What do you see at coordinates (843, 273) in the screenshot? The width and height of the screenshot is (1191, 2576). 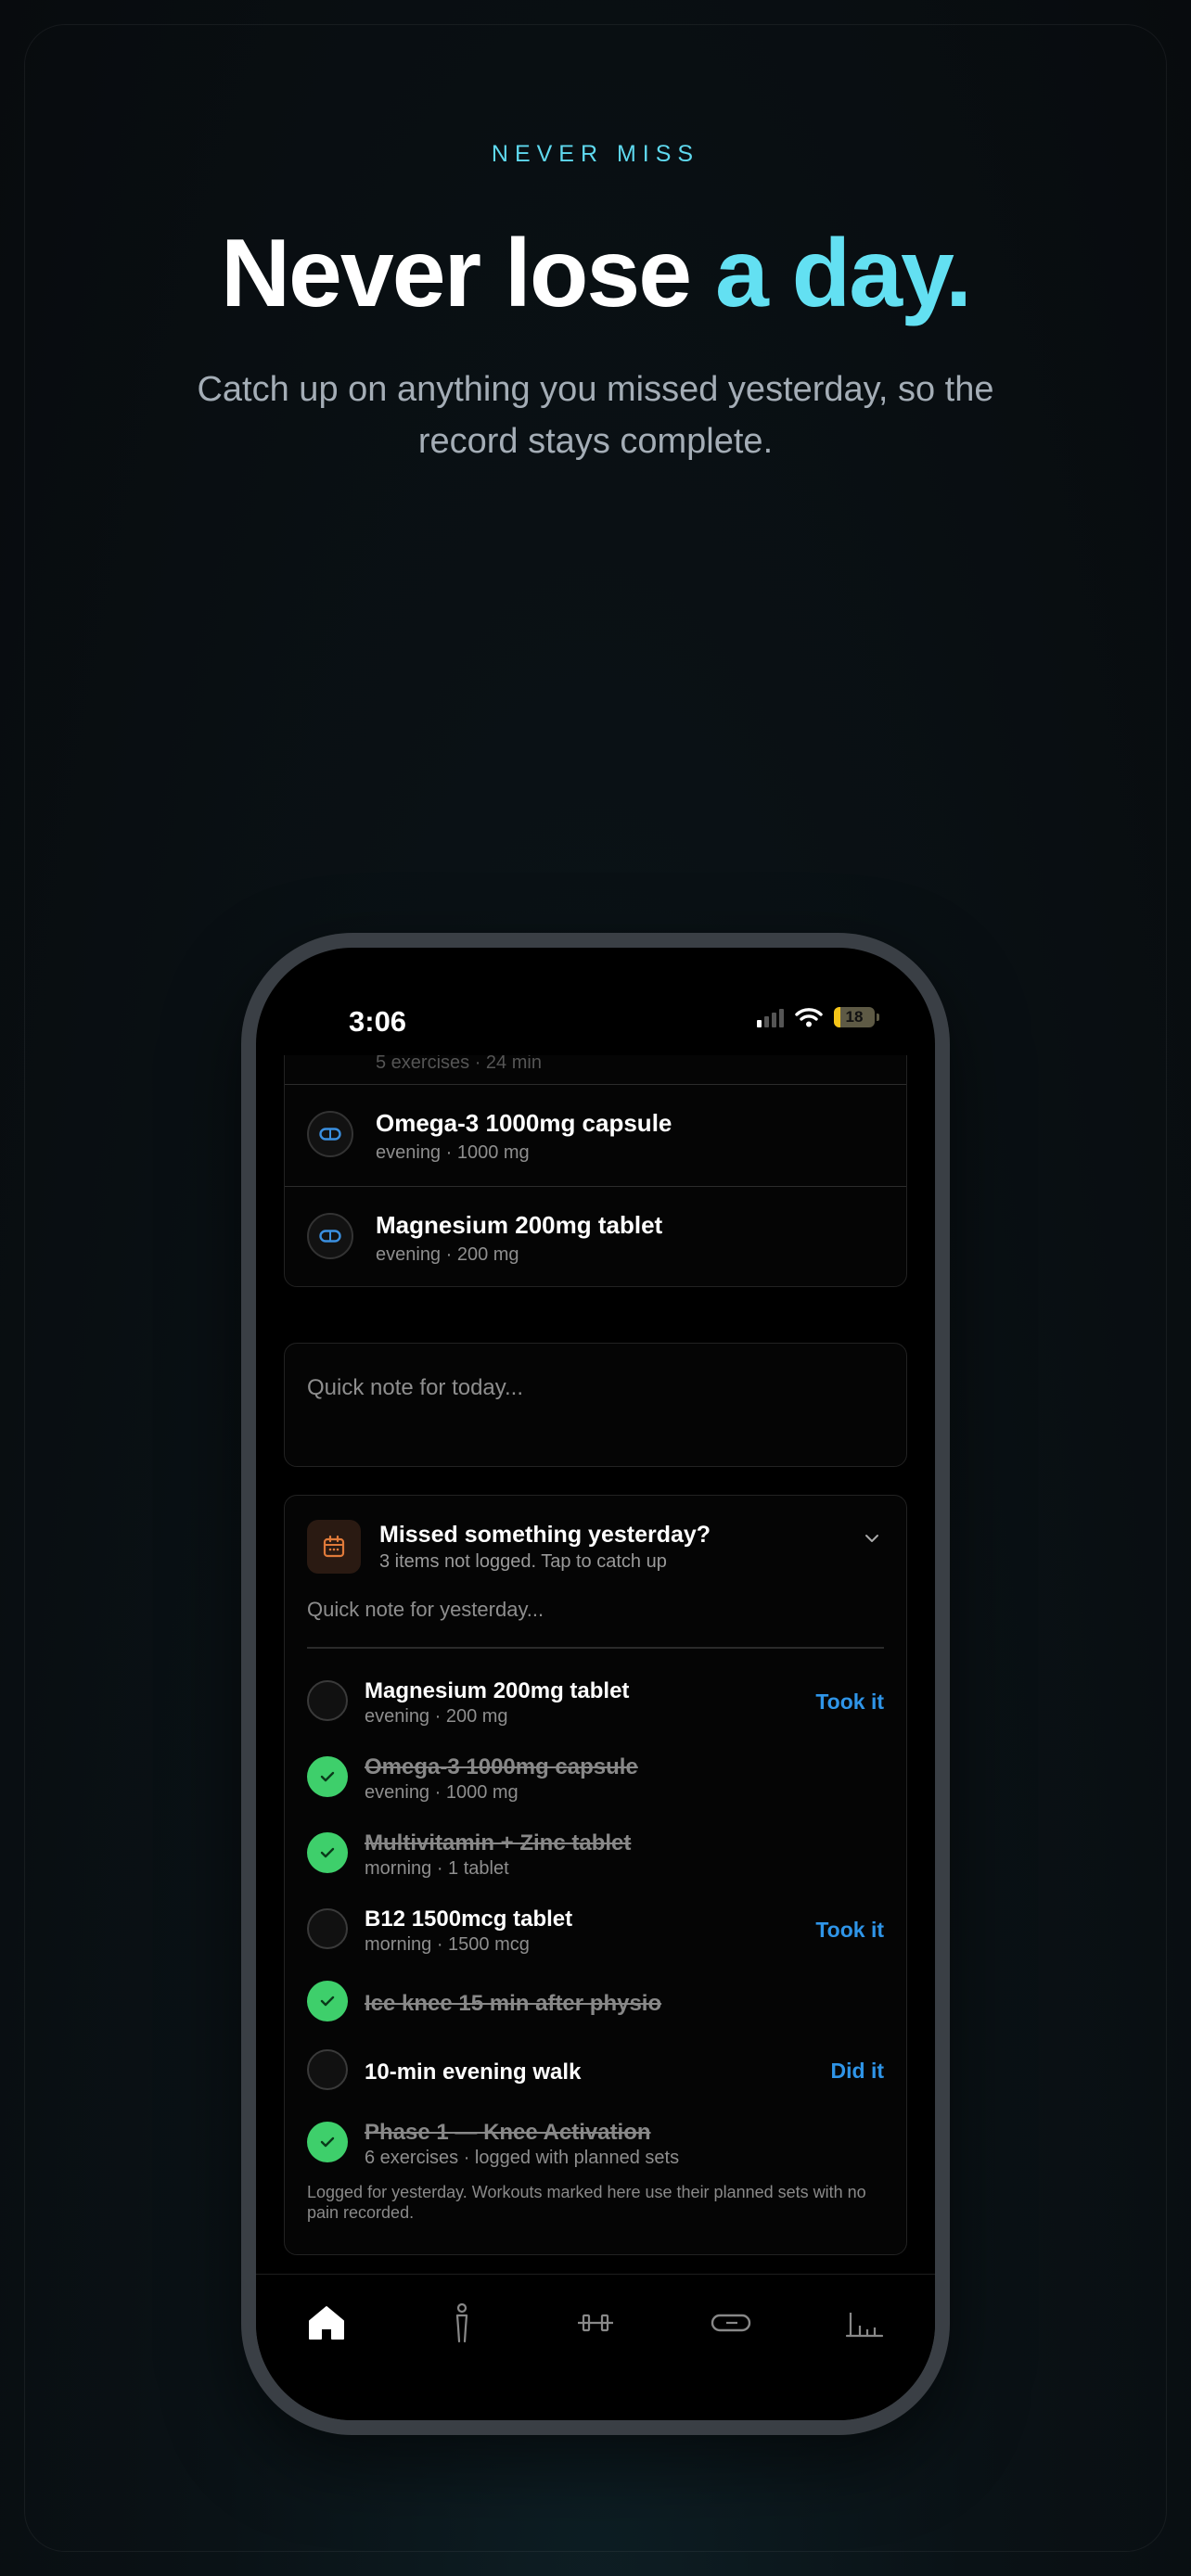 I see `headline-accent: a day.` at bounding box center [843, 273].